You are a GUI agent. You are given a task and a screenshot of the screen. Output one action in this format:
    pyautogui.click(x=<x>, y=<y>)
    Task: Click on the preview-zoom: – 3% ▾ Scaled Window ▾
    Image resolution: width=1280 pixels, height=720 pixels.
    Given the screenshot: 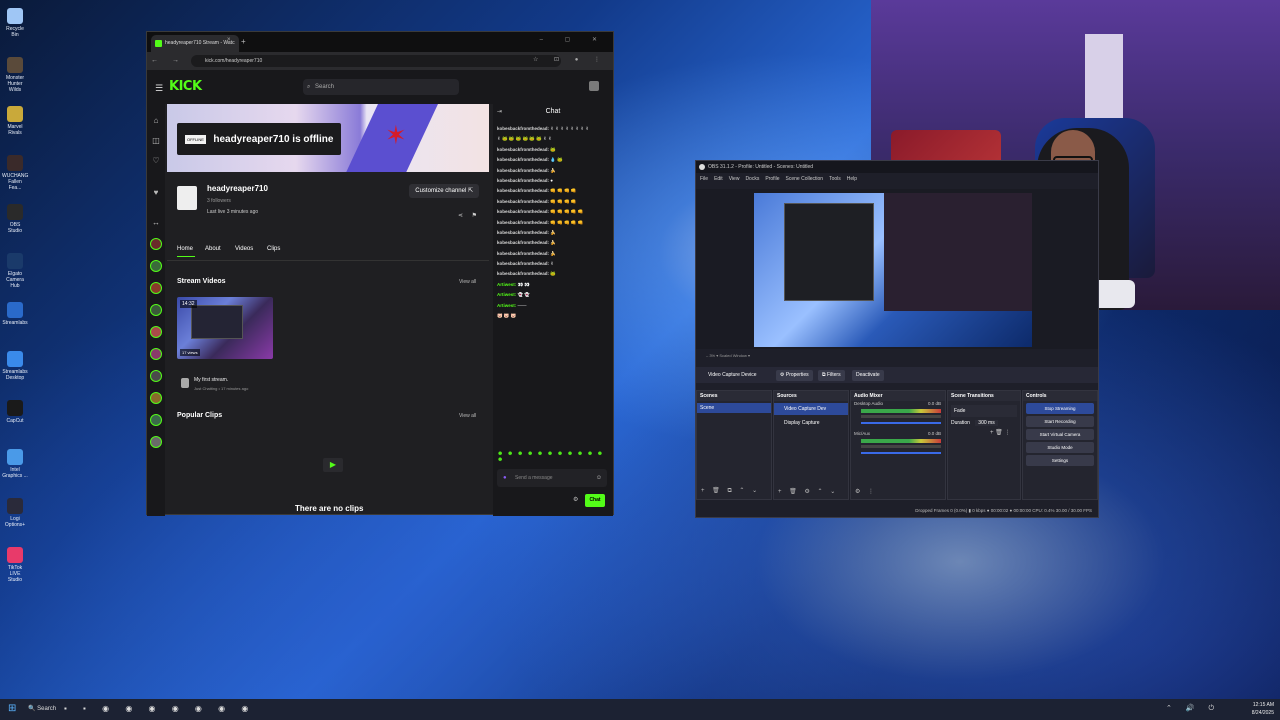 What is the action you would take?
    pyautogui.click(x=897, y=356)
    